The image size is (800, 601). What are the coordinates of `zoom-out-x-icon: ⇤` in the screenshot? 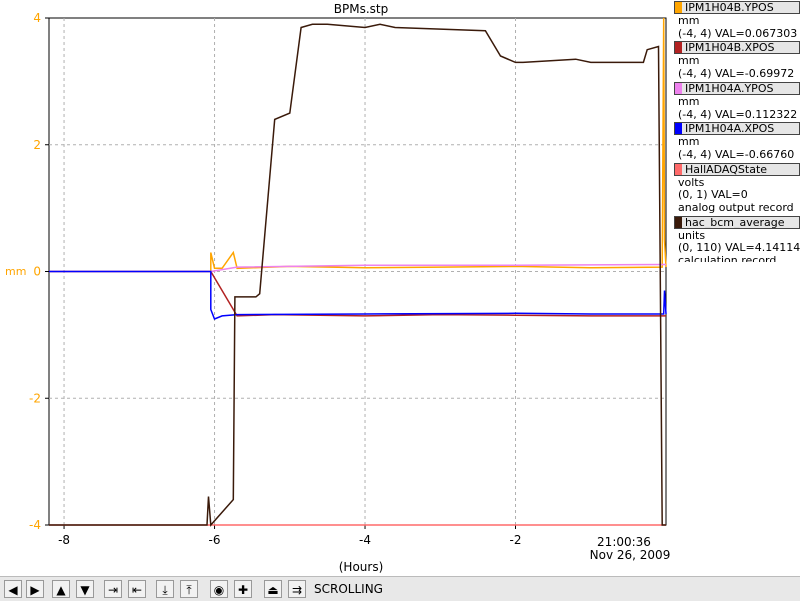 It's located at (137, 589).